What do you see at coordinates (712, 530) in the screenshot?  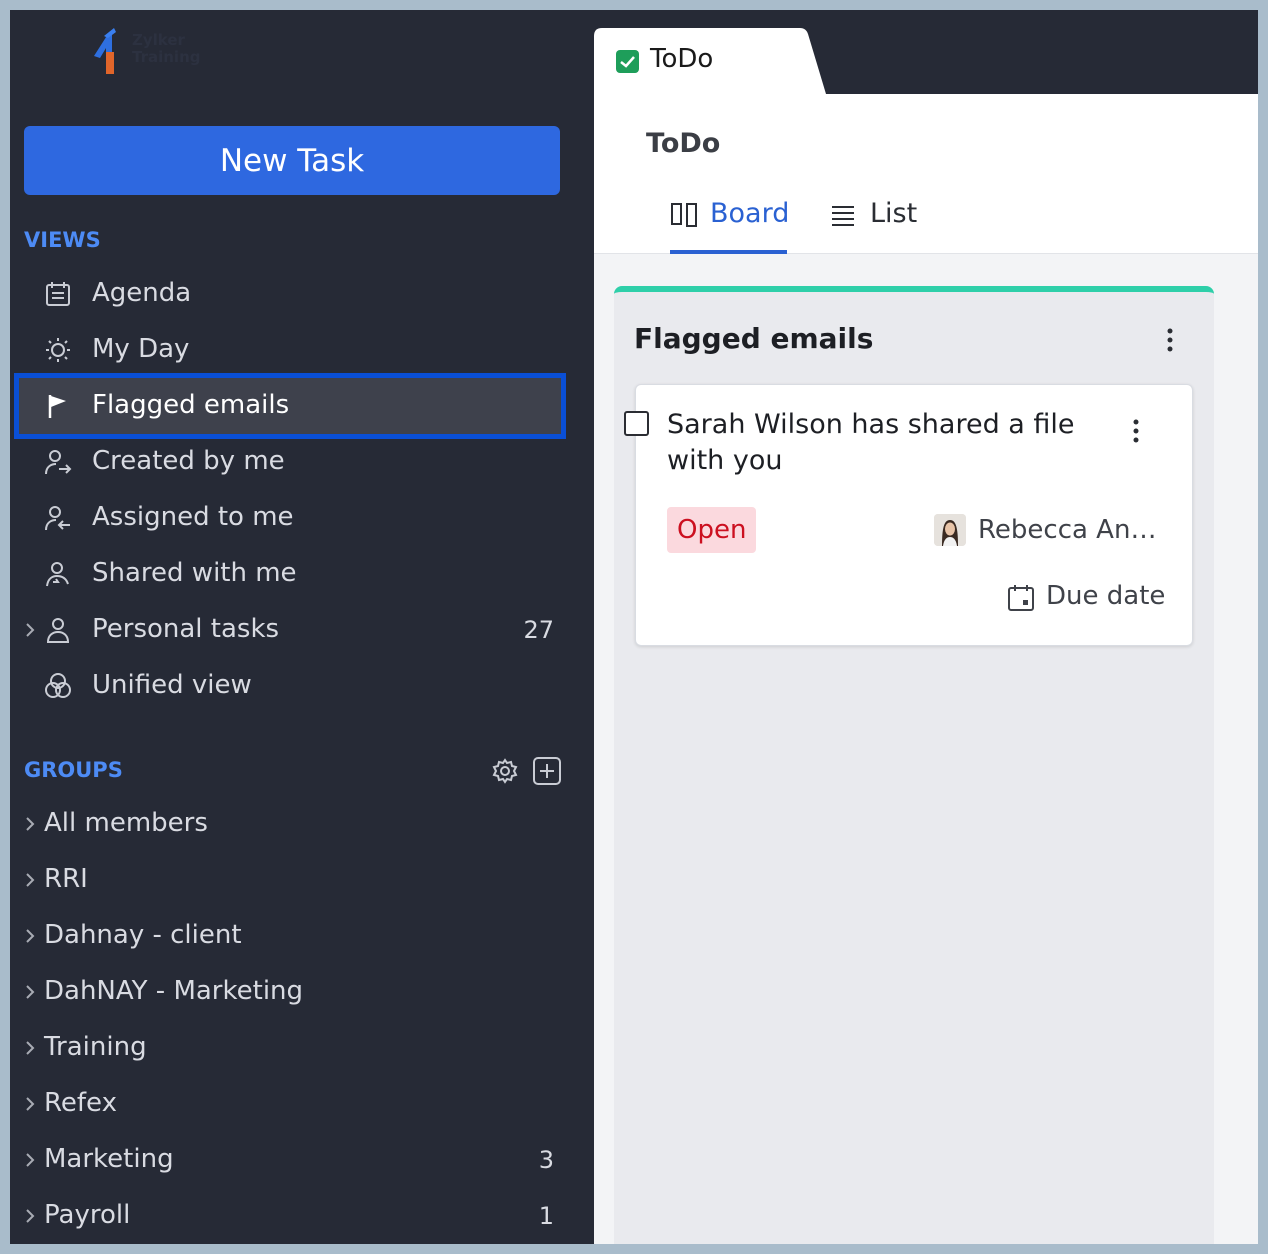 I see `status-badge: Open` at bounding box center [712, 530].